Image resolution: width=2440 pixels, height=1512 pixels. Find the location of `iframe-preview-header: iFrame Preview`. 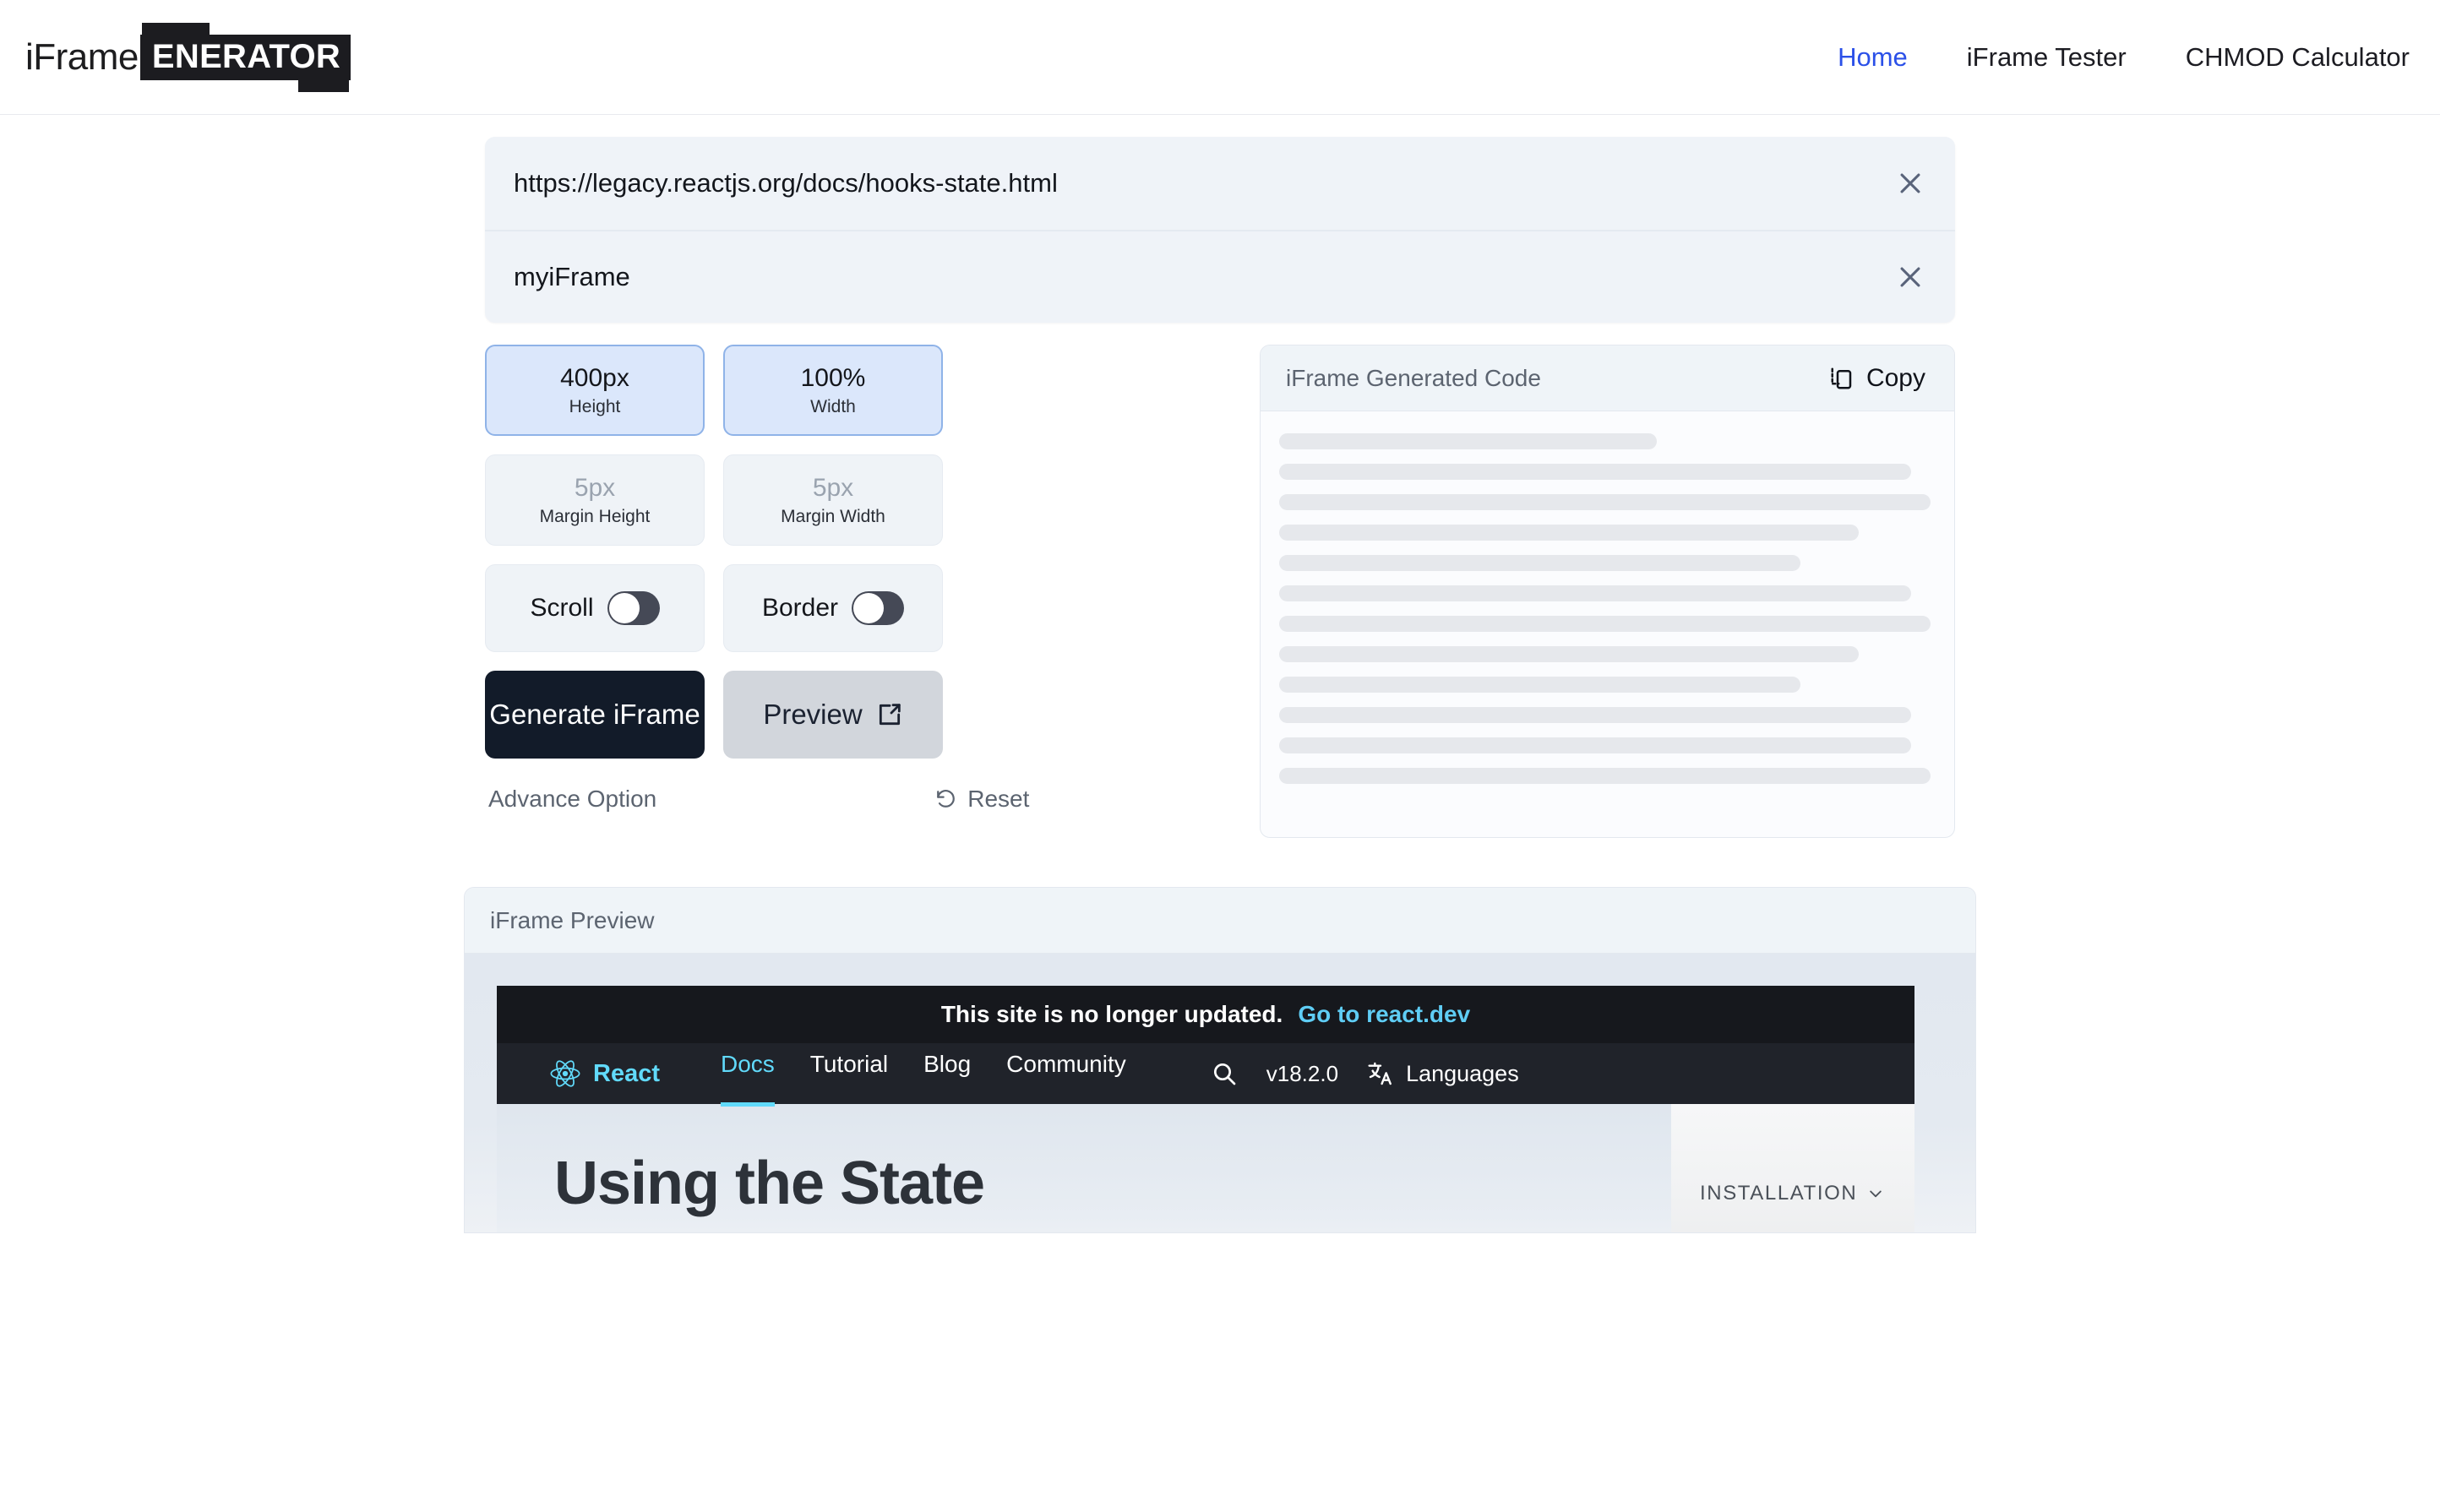

iframe-preview-header: iFrame Preview is located at coordinates (1220, 921).